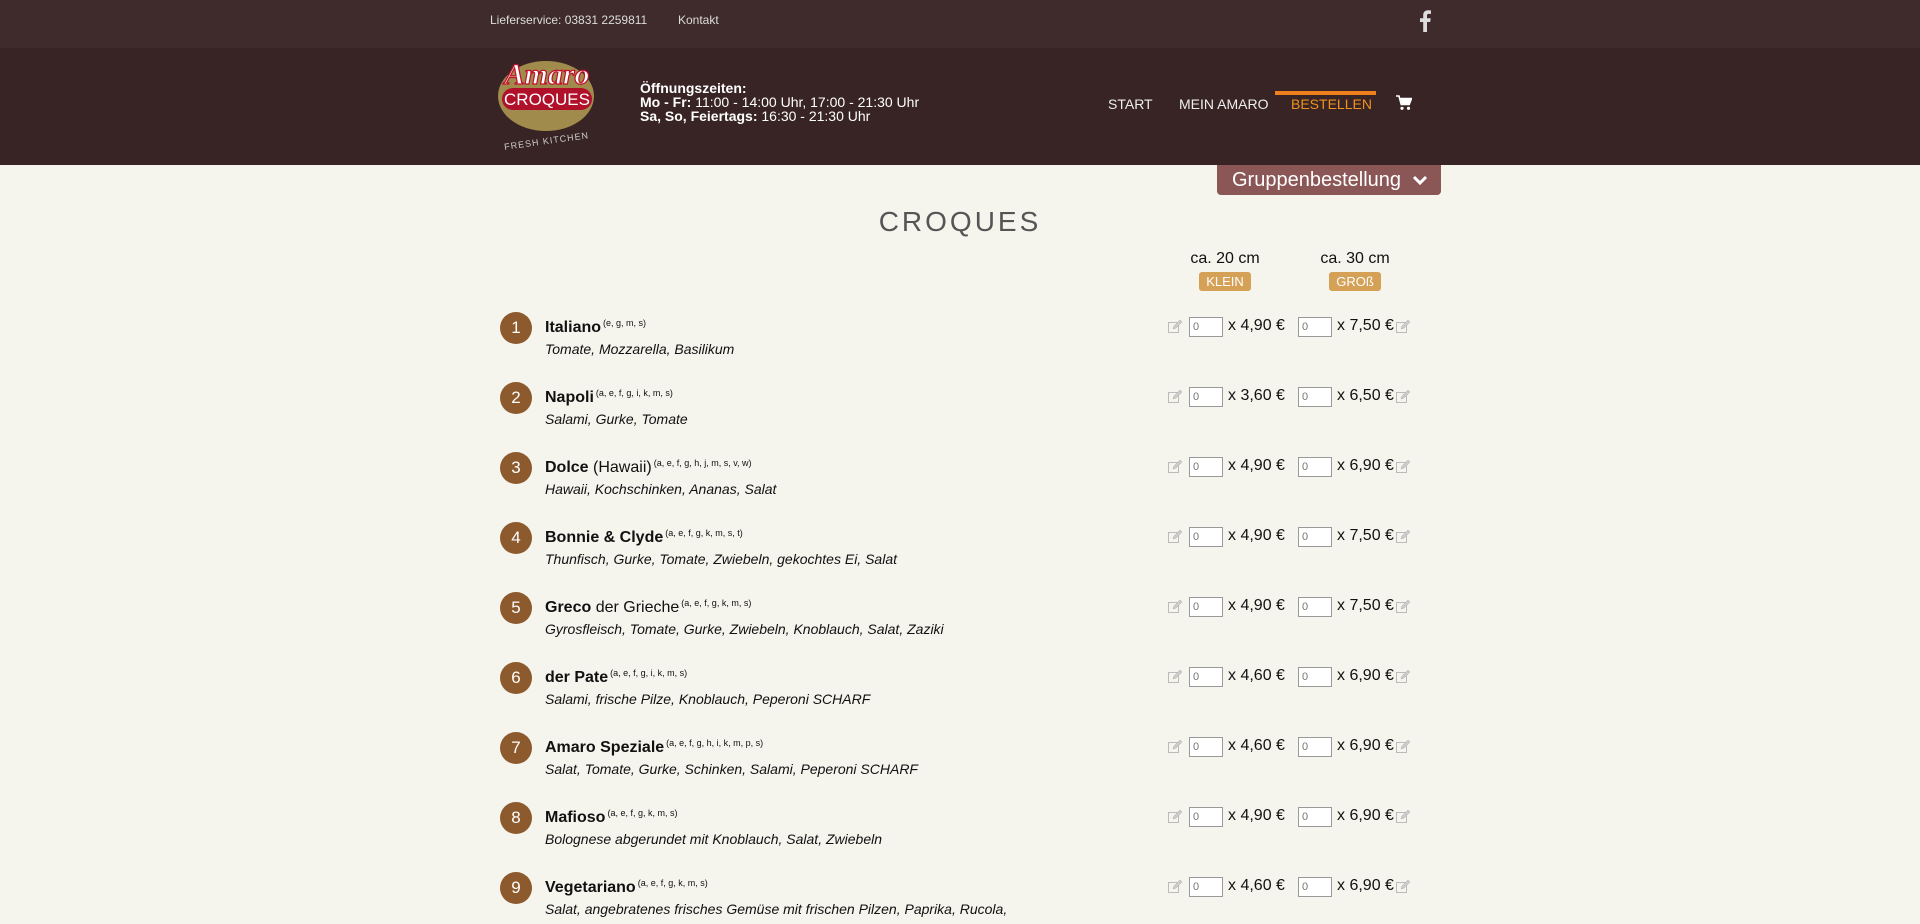 The image size is (1920, 924). I want to click on item-allergens: (a, e, f, g, h, i, k, m, p, s), so click(715, 743).